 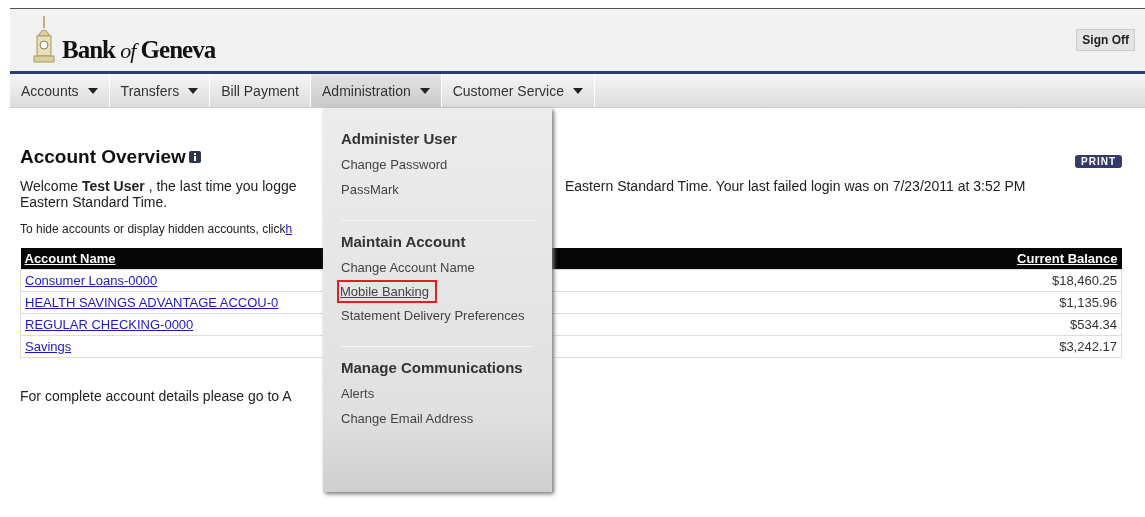 What do you see at coordinates (960, 324) in the screenshot?
I see `balance-cell: $534.34` at bounding box center [960, 324].